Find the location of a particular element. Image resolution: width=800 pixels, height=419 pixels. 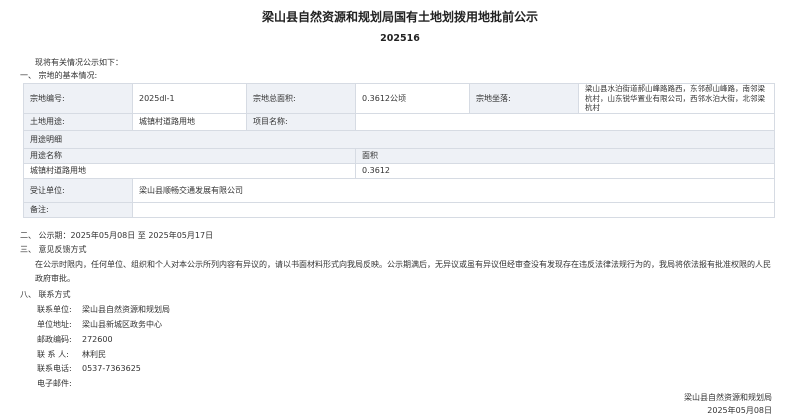

section2-publicity-period: 二、 公示期：2025年05月08日 至 2025年05月17日 is located at coordinates (117, 235).